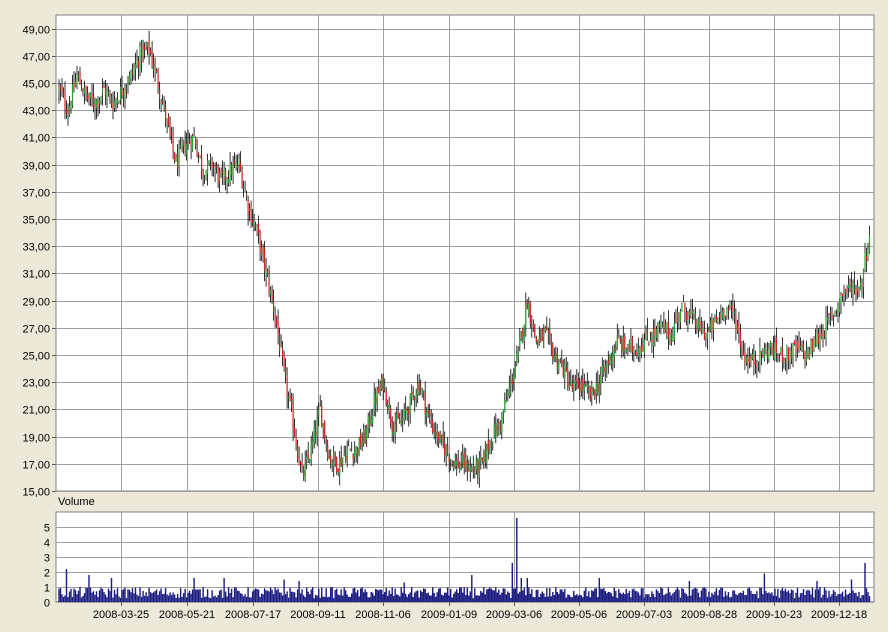  What do you see at coordinates (36, 194) in the screenshot?
I see `price-y-tick-label: 37,00` at bounding box center [36, 194].